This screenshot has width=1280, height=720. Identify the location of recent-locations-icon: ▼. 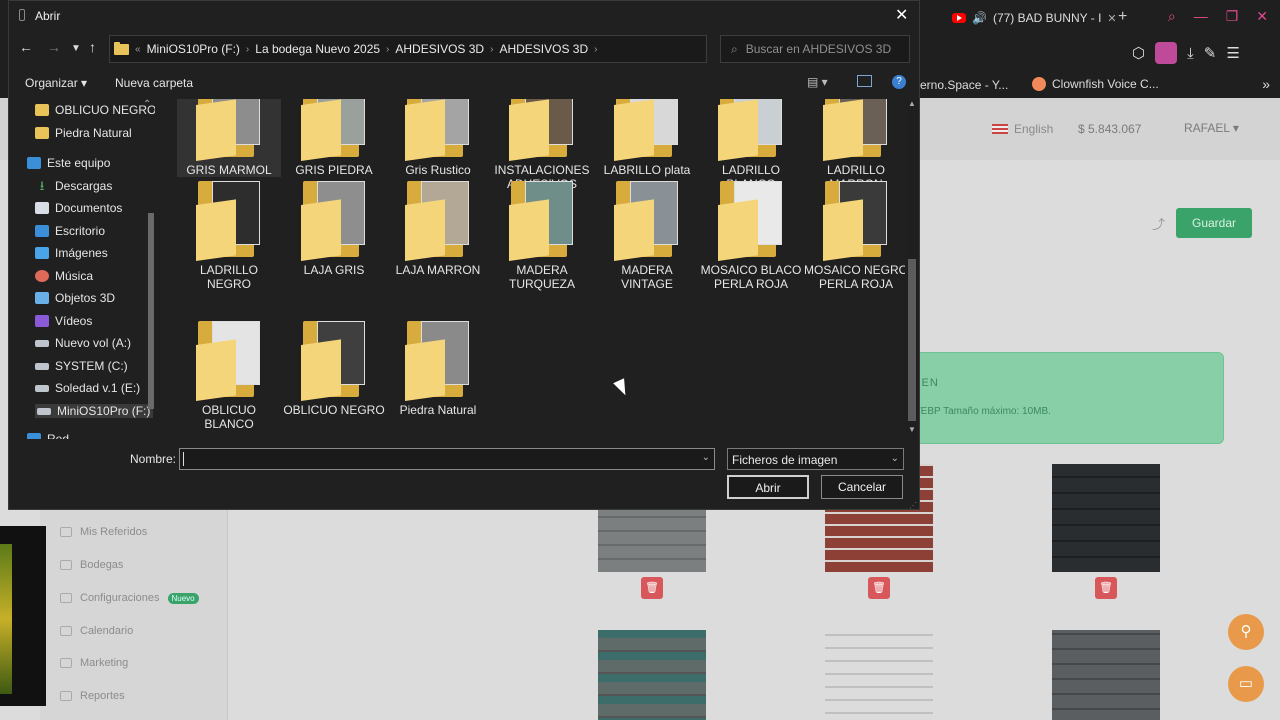
(76, 48).